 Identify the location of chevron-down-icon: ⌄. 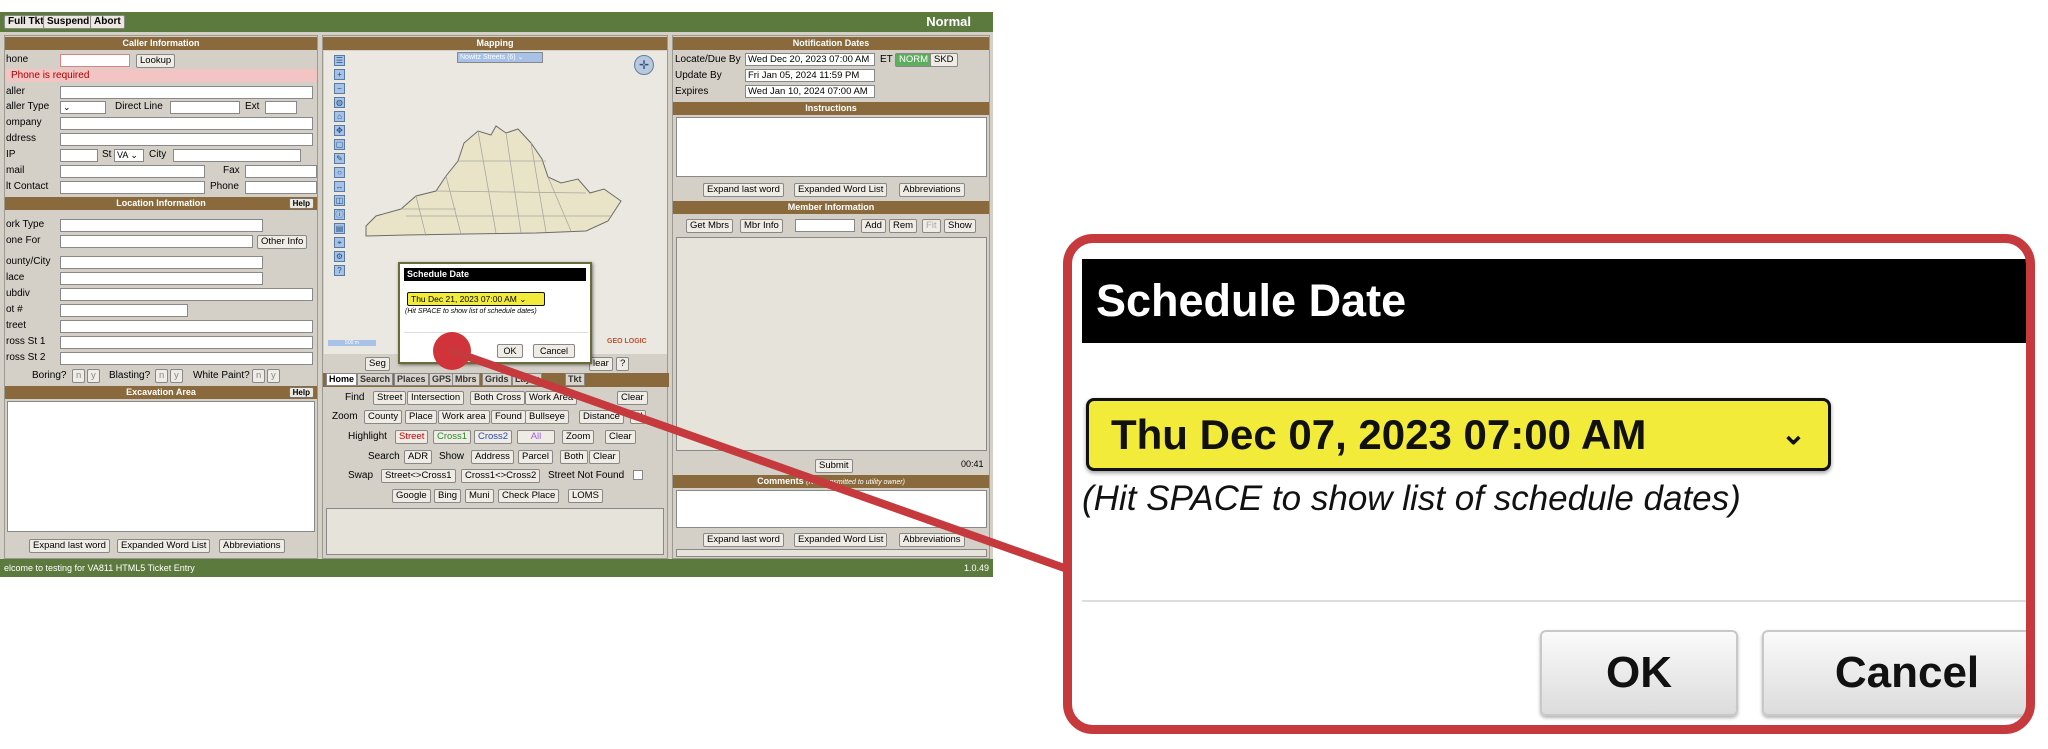
(1793, 434).